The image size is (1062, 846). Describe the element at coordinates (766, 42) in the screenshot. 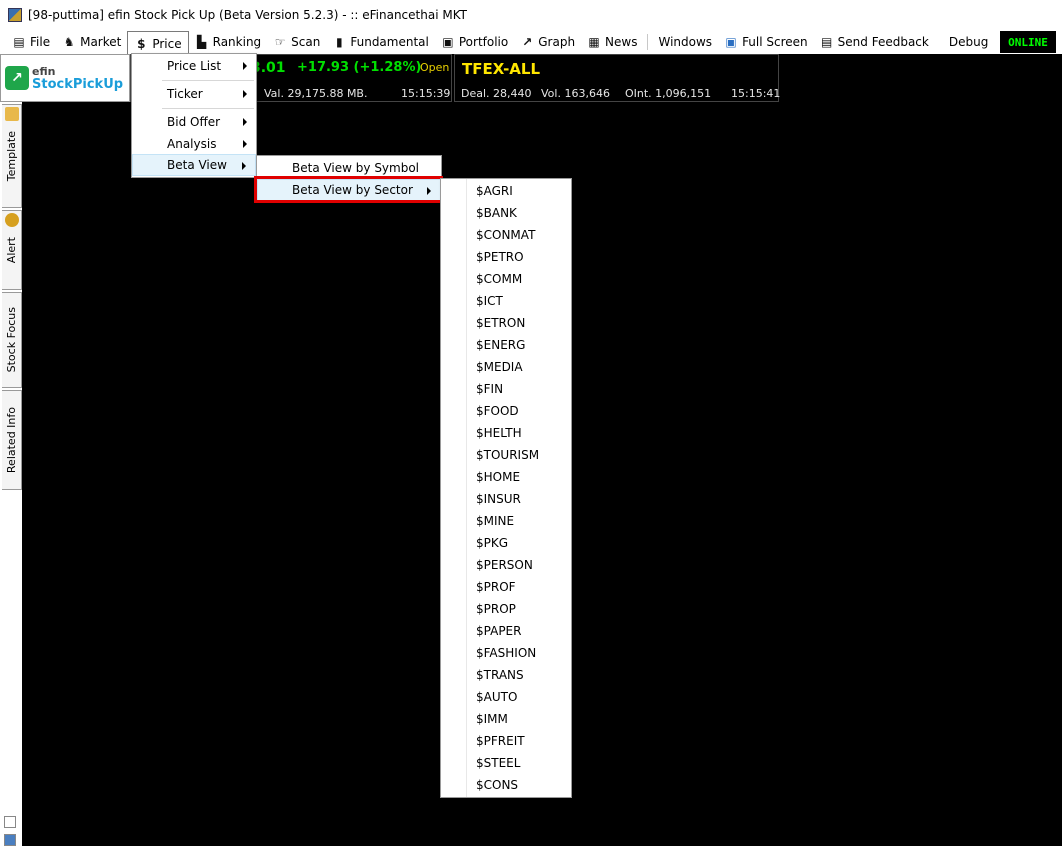

I see `menu-full-screen: ▣ Full Screen` at that location.